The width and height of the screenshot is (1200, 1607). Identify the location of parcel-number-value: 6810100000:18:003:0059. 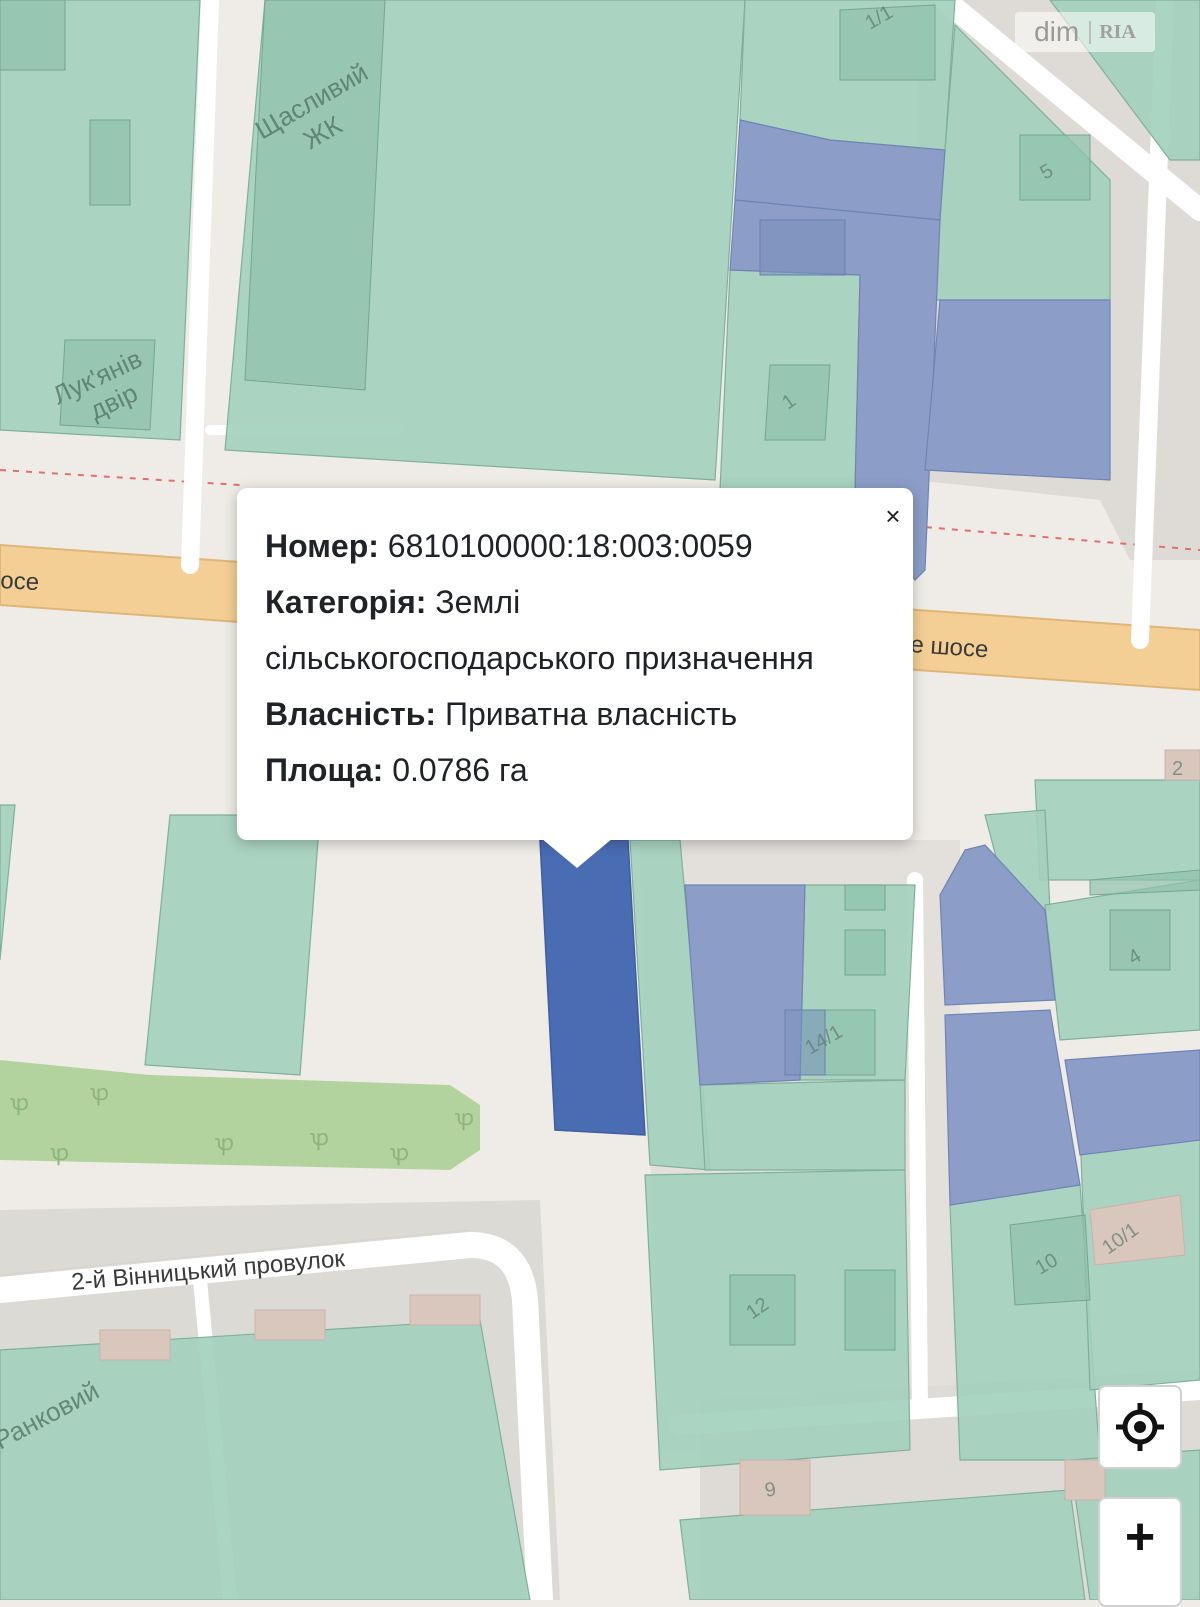
(570, 546).